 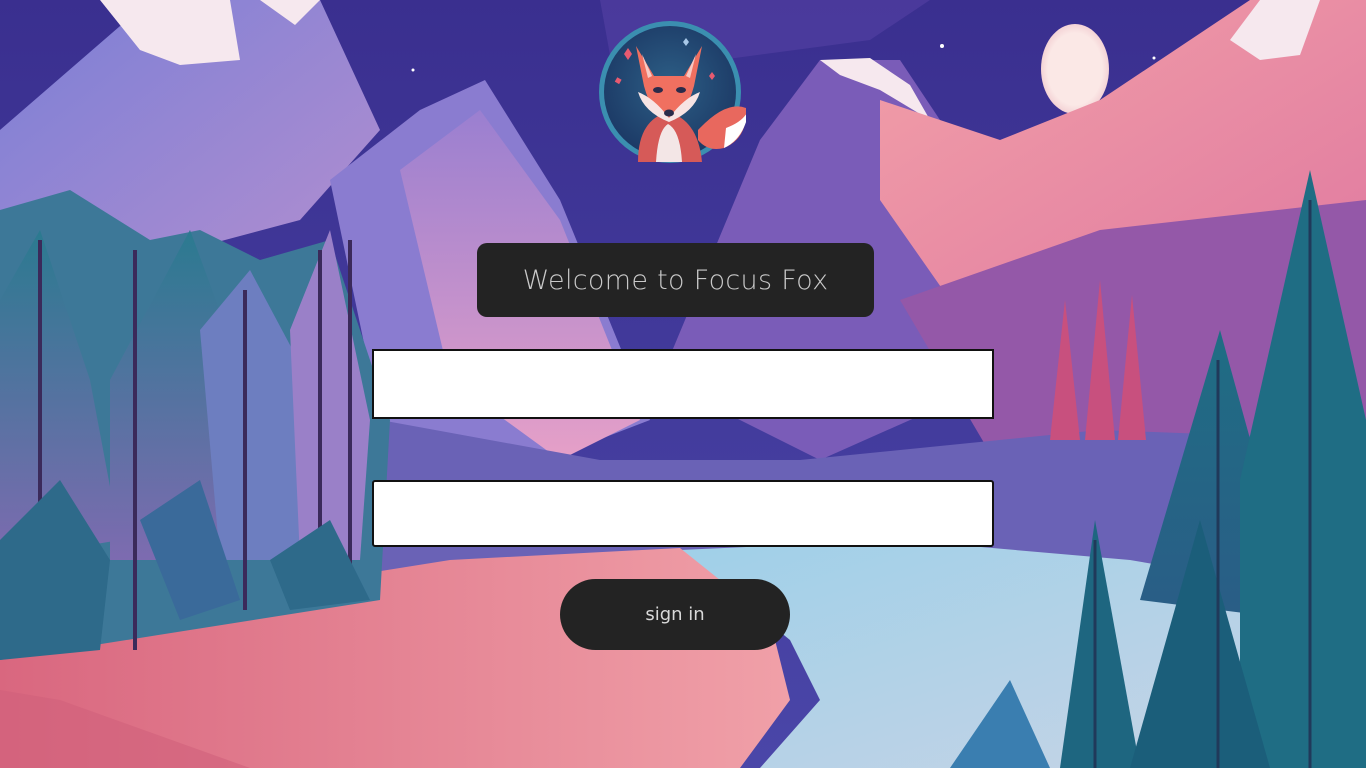 I want to click on username-input, so click(x=683, y=384).